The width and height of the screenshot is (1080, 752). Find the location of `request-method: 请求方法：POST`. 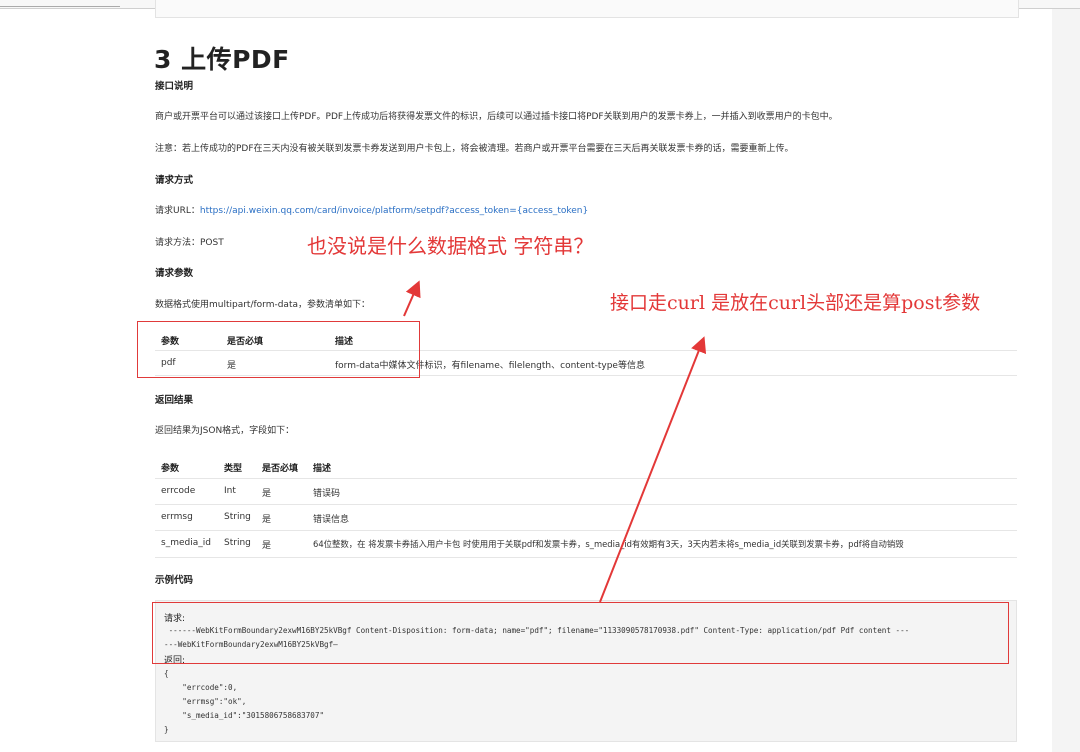

request-method: 请求方法：POST is located at coordinates (189, 243).